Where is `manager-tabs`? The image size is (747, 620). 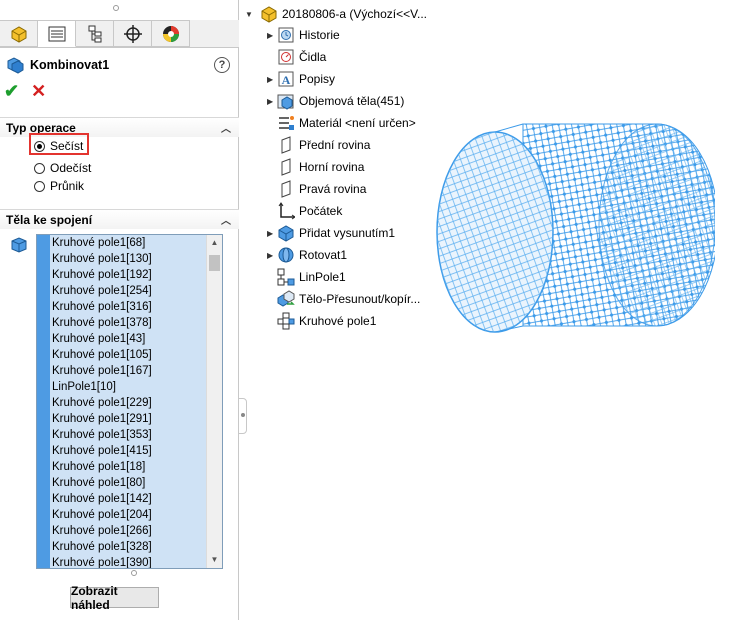 manager-tabs is located at coordinates (119, 34).